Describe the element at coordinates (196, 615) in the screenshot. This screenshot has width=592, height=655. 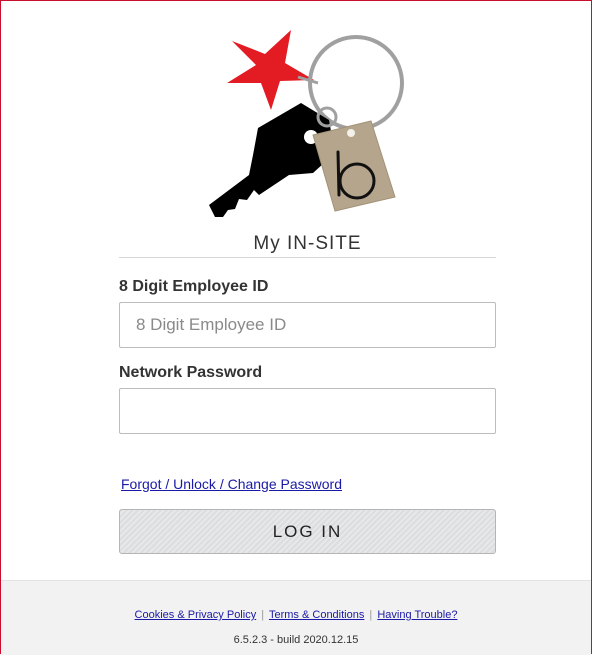
I see `cookies-privacy-link: Cookies & Privacy Policy` at that location.